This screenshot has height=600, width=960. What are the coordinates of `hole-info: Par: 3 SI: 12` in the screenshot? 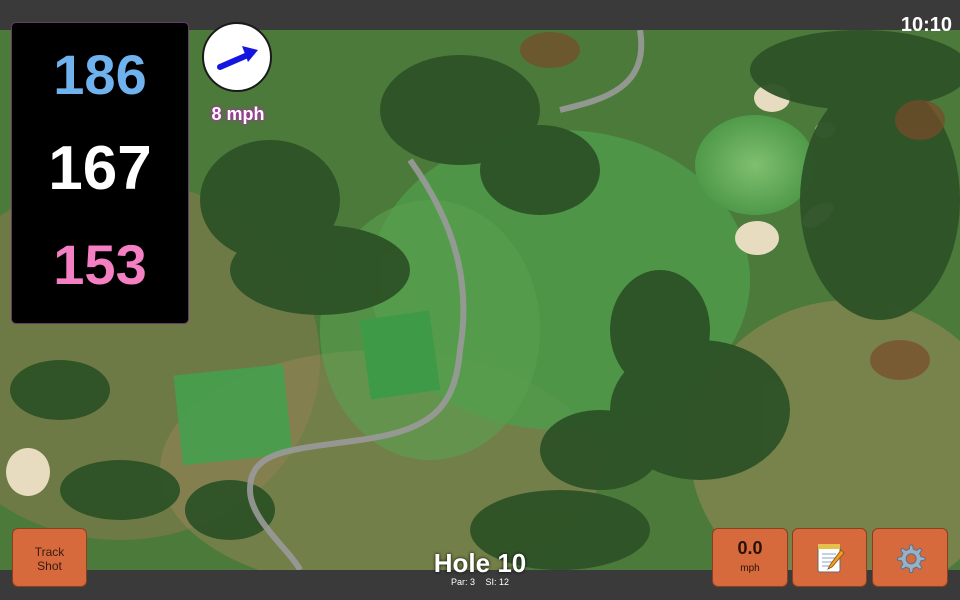 It's located at (480, 582).